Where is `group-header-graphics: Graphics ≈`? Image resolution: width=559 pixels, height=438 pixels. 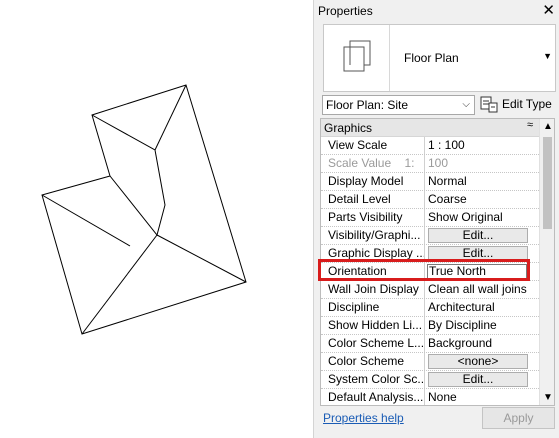
group-header-graphics: Graphics ≈ is located at coordinates (430, 128).